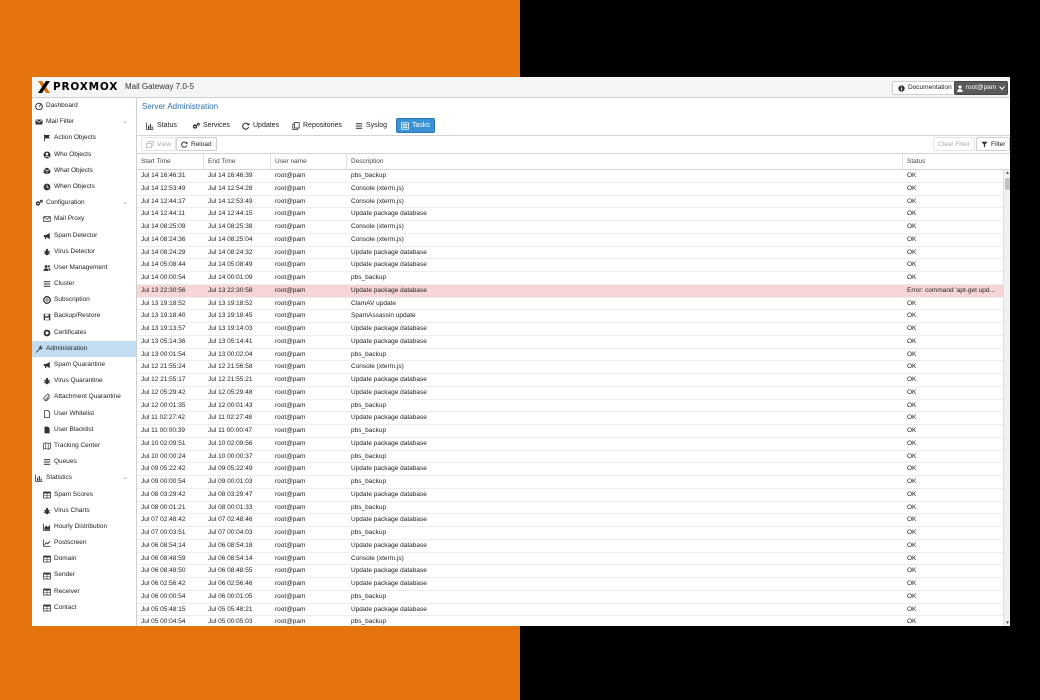  What do you see at coordinates (389, 545) in the screenshot?
I see `description-cell: Update package database` at bounding box center [389, 545].